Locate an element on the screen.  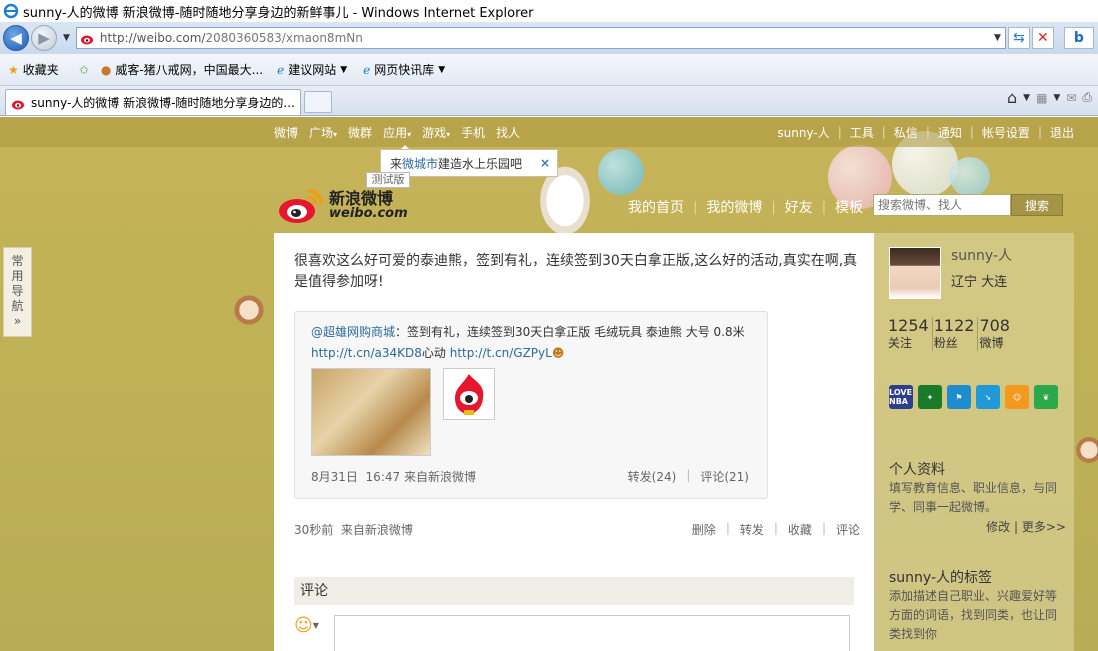
stat-followers: 1122 粉丝 is located at coordinates (956, 334).